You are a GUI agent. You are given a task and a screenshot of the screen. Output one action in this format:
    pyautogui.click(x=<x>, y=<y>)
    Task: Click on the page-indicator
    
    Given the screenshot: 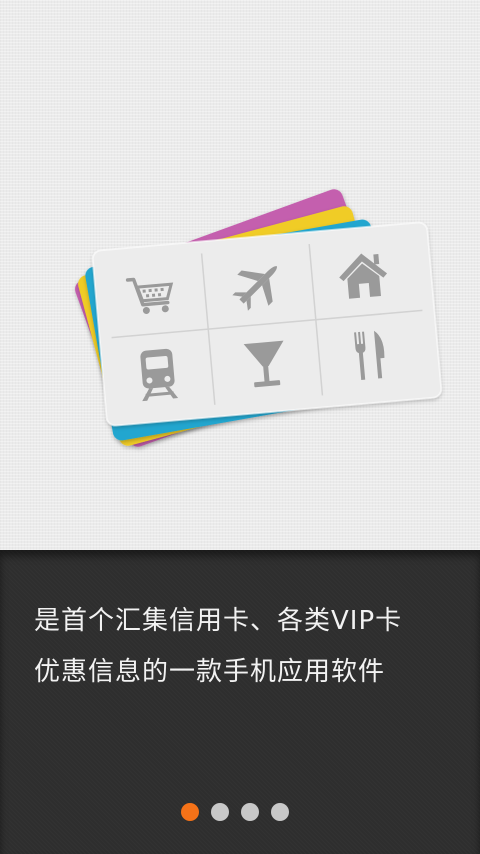 What is the action you would take?
    pyautogui.click(x=235, y=812)
    